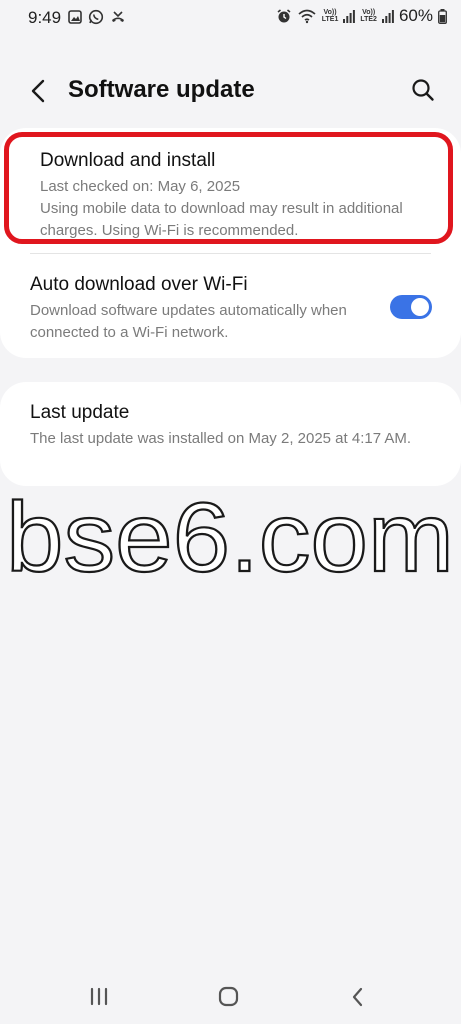 This screenshot has height=1024, width=461. Describe the element at coordinates (369, 12) in the screenshot. I see `sim2-volte-label: Vo))` at that location.